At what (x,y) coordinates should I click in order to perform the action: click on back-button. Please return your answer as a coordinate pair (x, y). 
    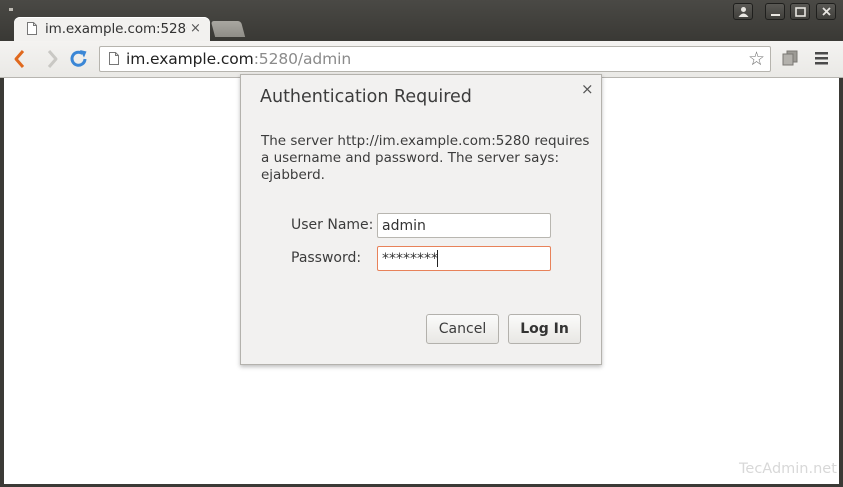
    Looking at the image, I should click on (21, 59).